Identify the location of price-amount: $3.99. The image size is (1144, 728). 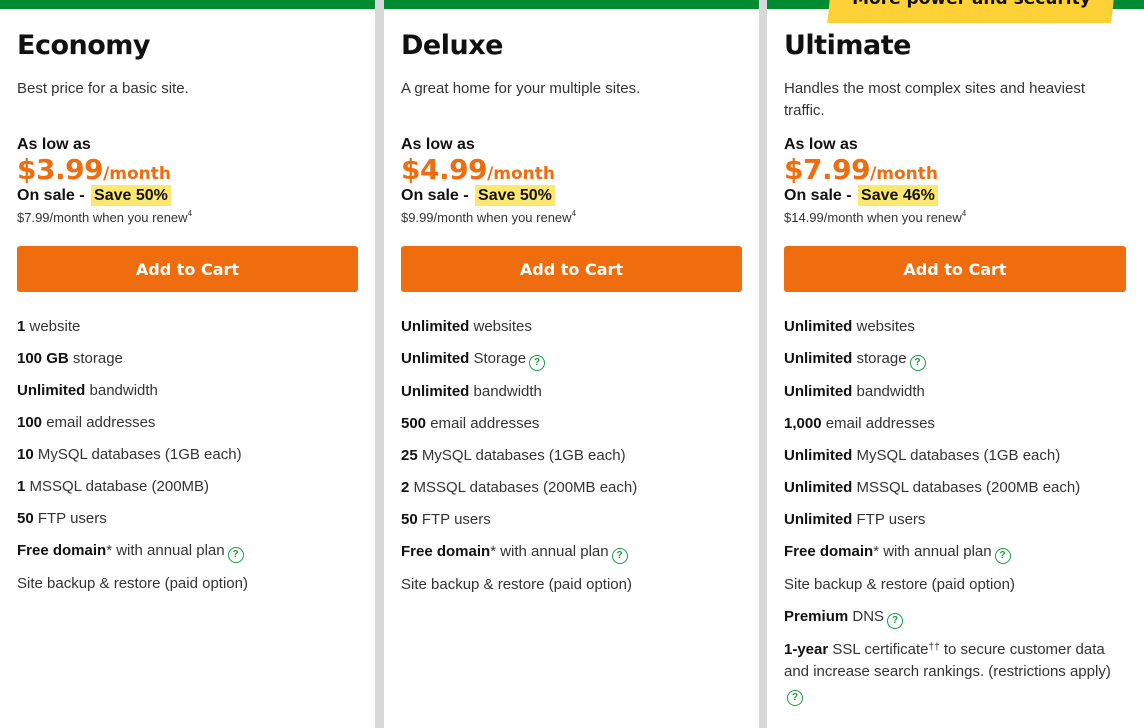
(60, 169).